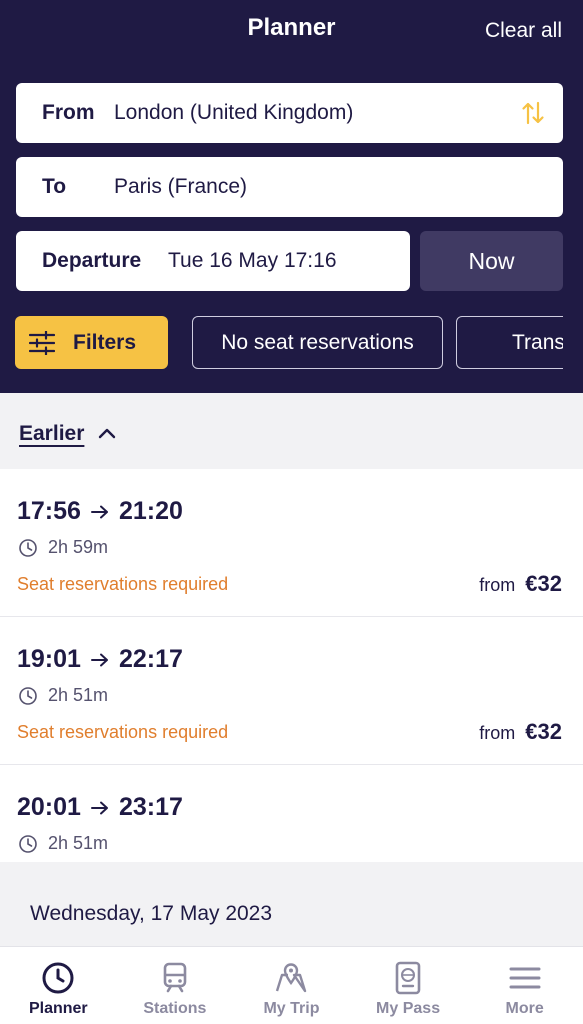 The width and height of the screenshot is (583, 1024). I want to click on earlier-bar: Earlier, so click(291, 431).